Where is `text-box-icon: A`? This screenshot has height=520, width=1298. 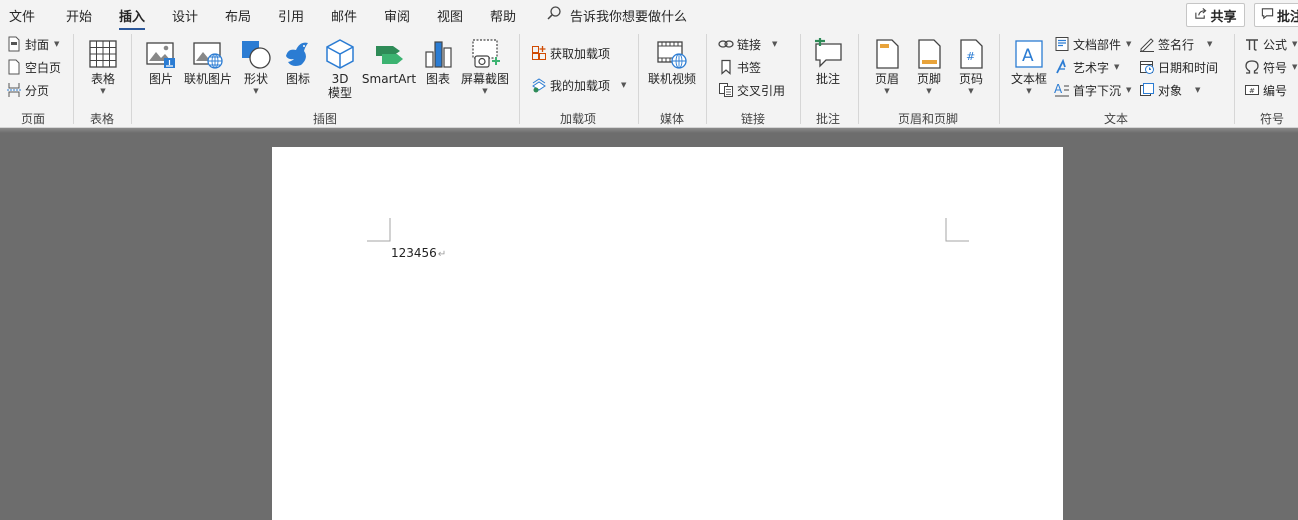
text-box-icon: A is located at coordinates (1029, 54).